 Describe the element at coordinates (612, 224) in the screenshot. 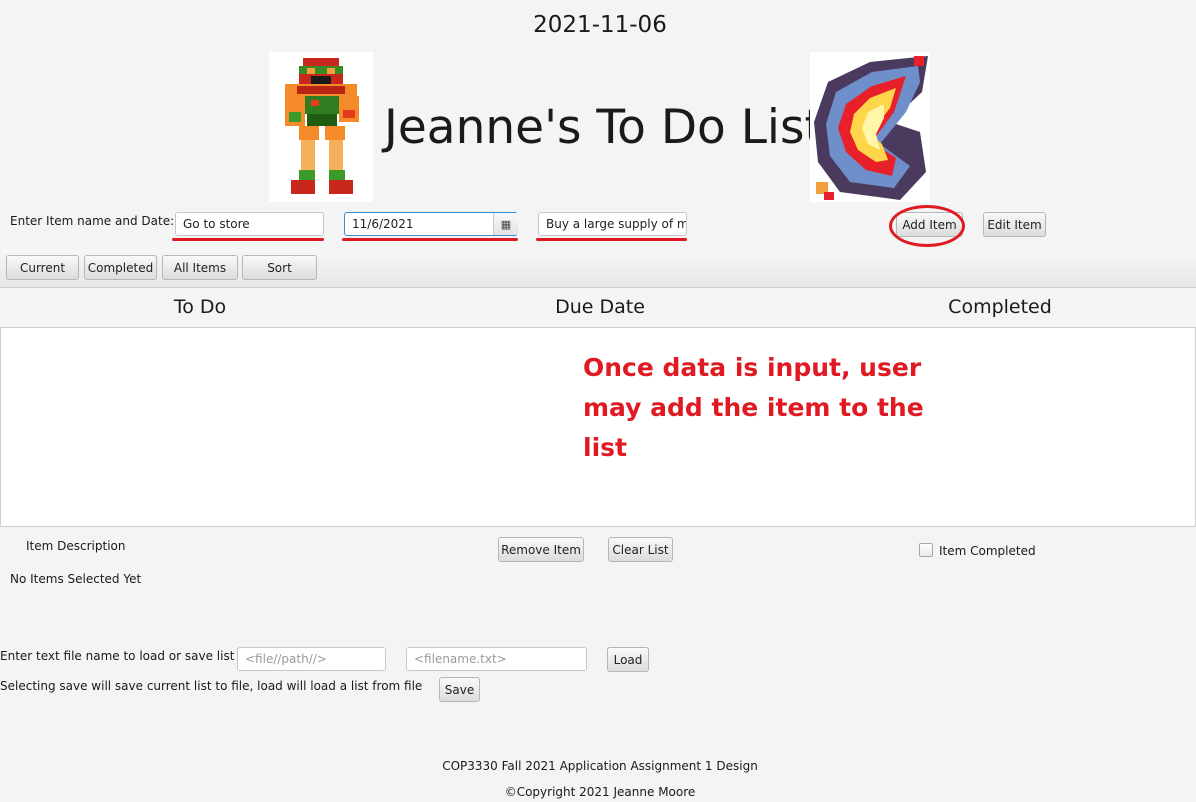

I see `item-description-input: Buy a large supply of milk` at that location.